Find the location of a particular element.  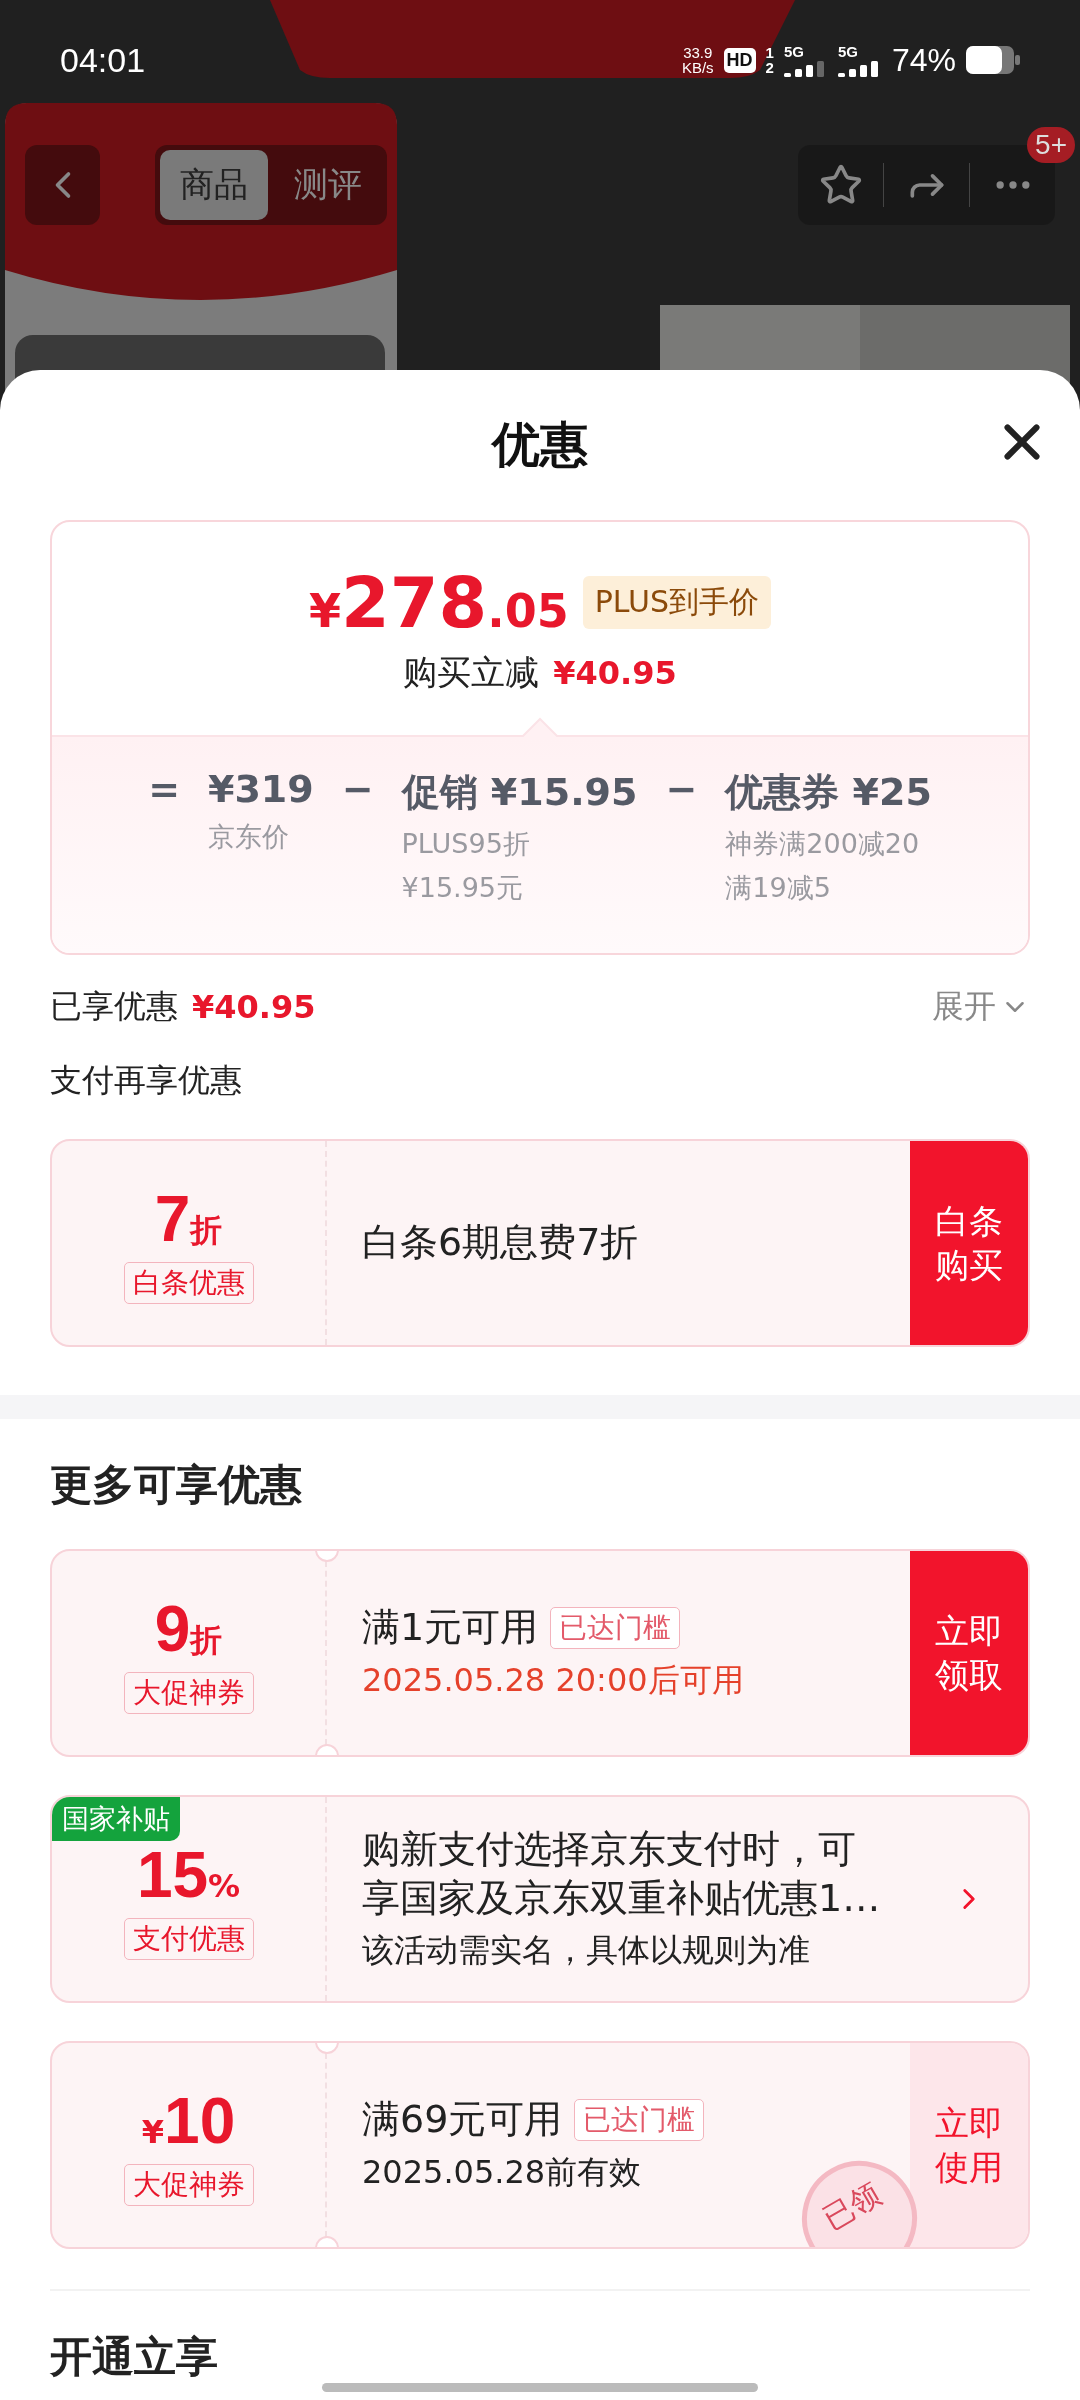

price-note: 神券满200减20 is located at coordinates (823, 844).